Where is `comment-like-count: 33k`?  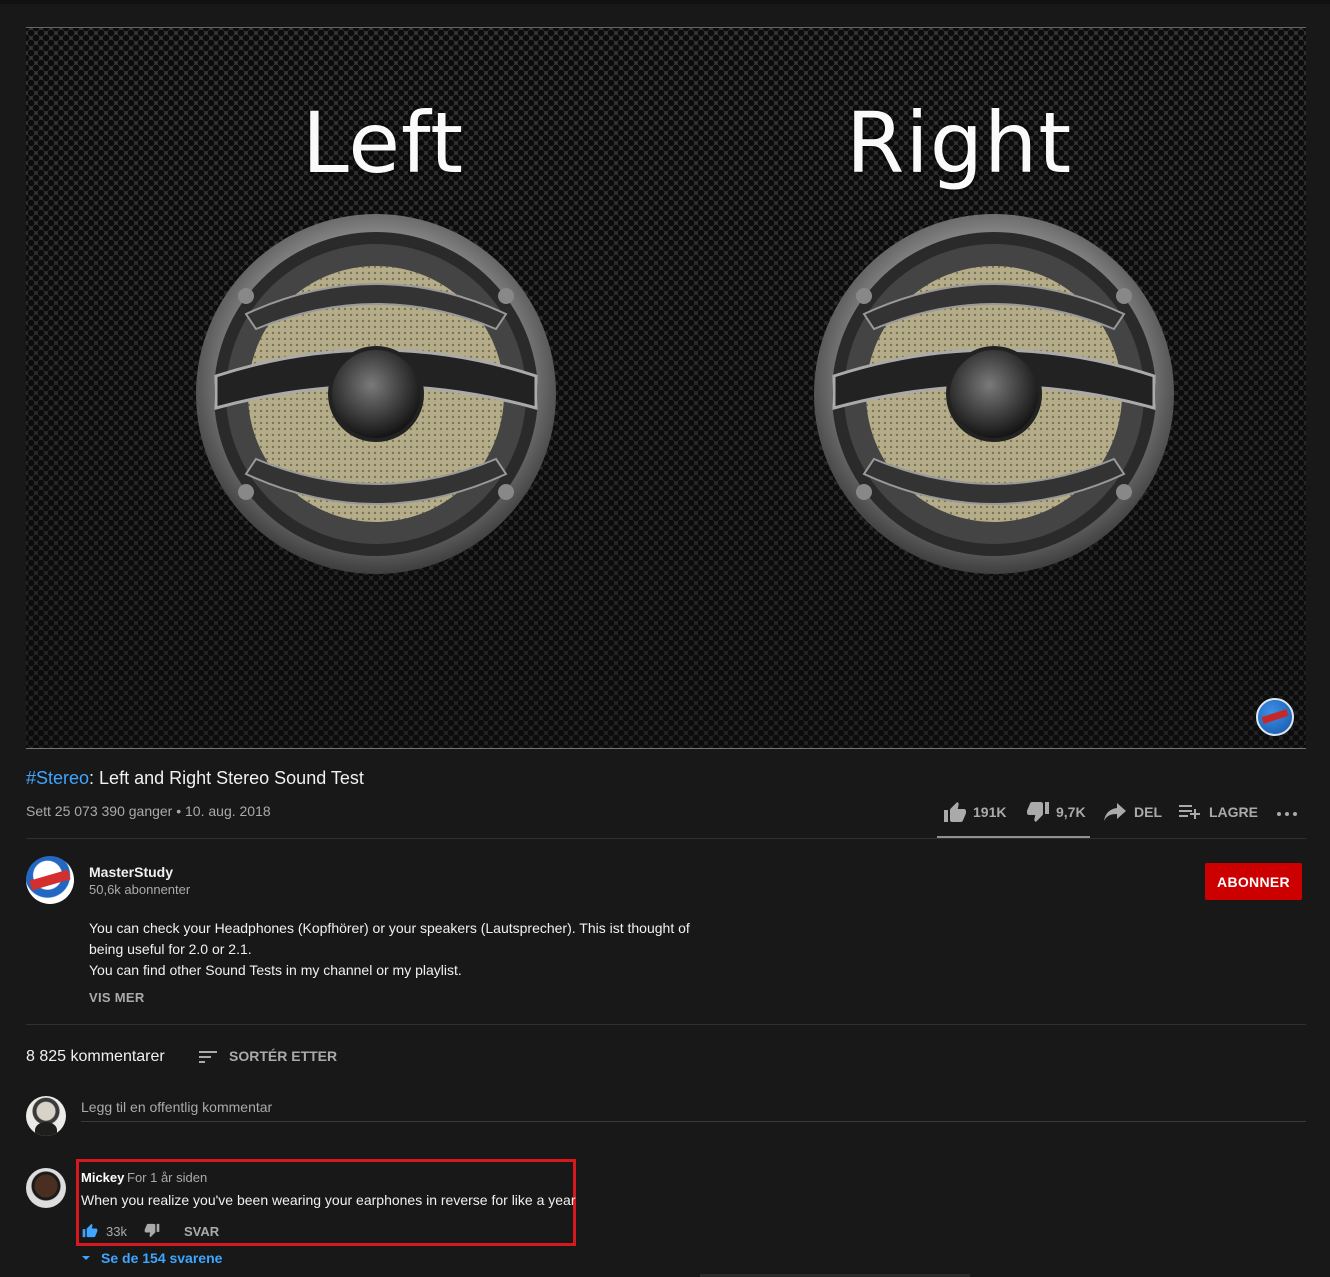
comment-like-count: 33k is located at coordinates (116, 1231).